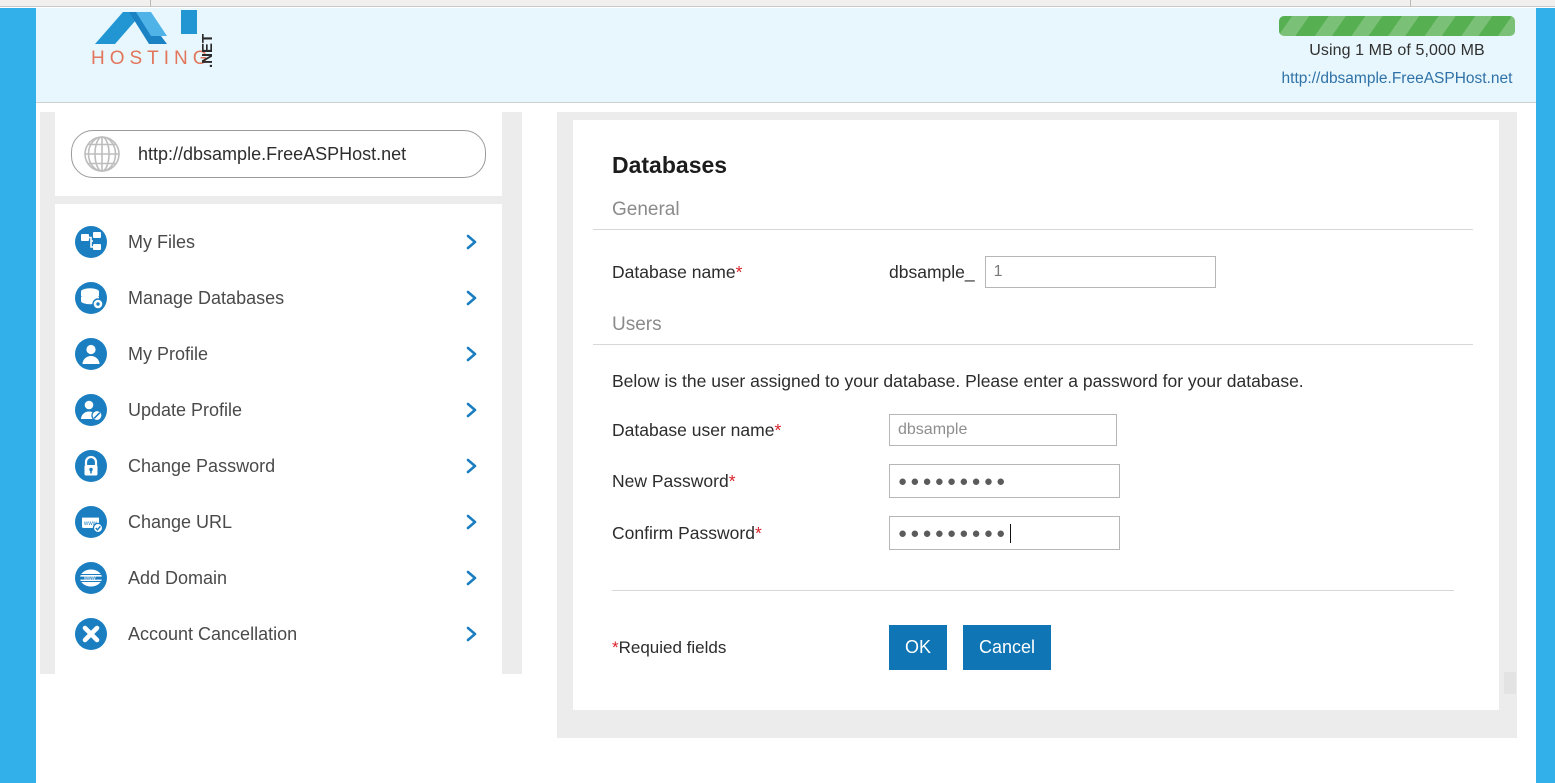 This screenshot has height=783, width=1555. What do you see at coordinates (1545, 395) in the screenshot?
I see `right-accent-bar` at bounding box center [1545, 395].